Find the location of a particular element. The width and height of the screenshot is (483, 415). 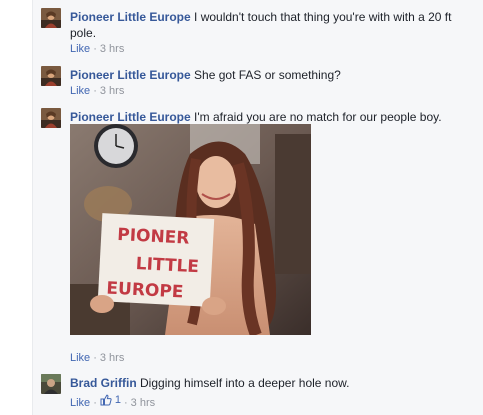

like-count-link: 1 is located at coordinates (110, 400).